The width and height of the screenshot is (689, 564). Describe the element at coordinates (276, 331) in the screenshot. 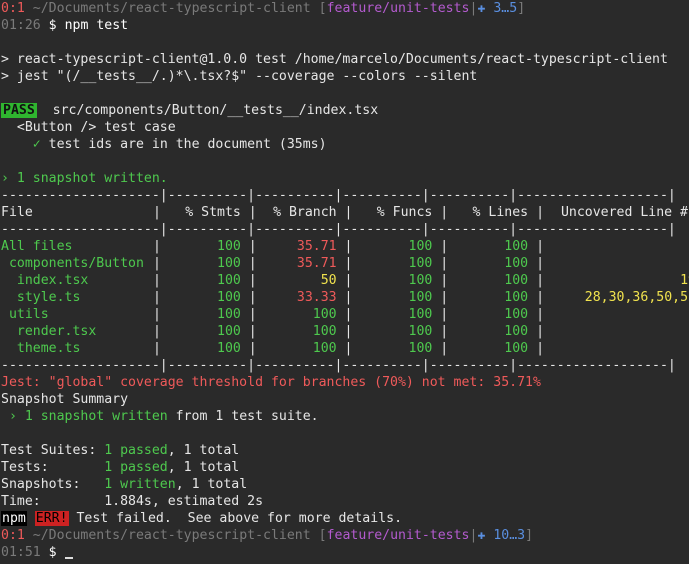

I see `coverage-row: render.tsx| 100 | 100 | 100 | 100 | |` at that location.